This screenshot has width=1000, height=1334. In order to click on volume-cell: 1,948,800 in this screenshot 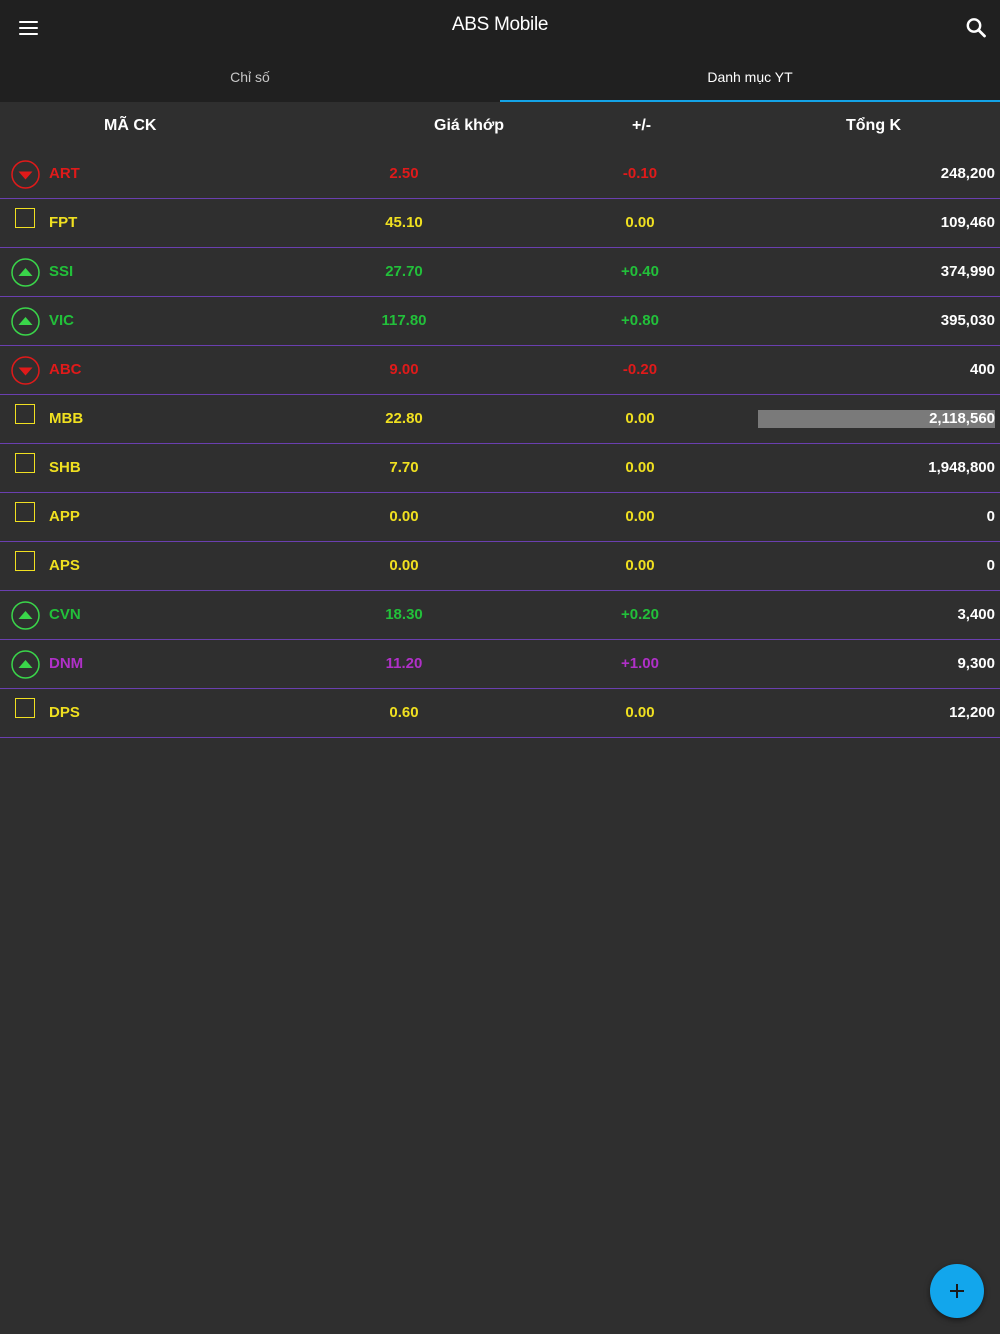, I will do `click(961, 467)`.